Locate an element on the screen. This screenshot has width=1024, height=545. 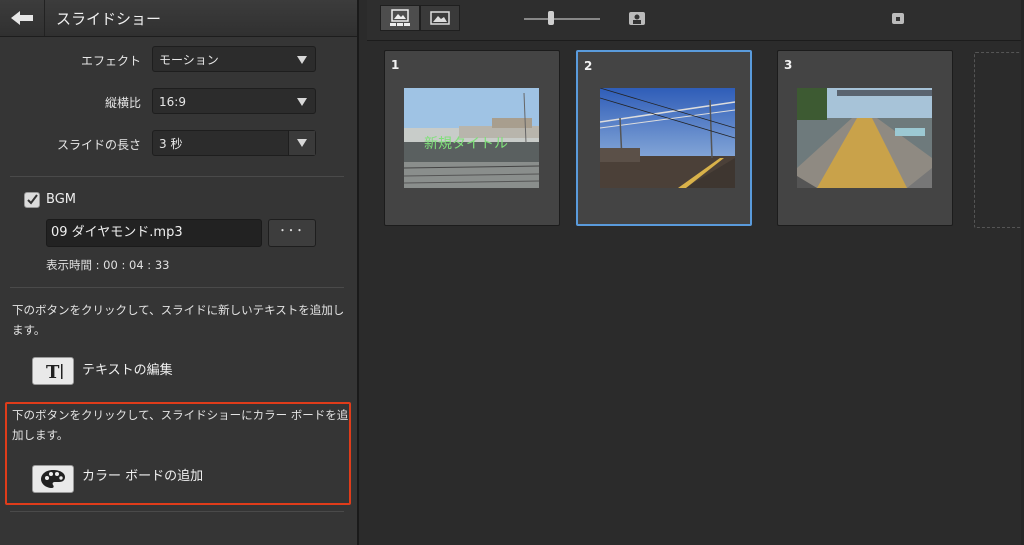
zoom-slider-track is located at coordinates (562, 19).